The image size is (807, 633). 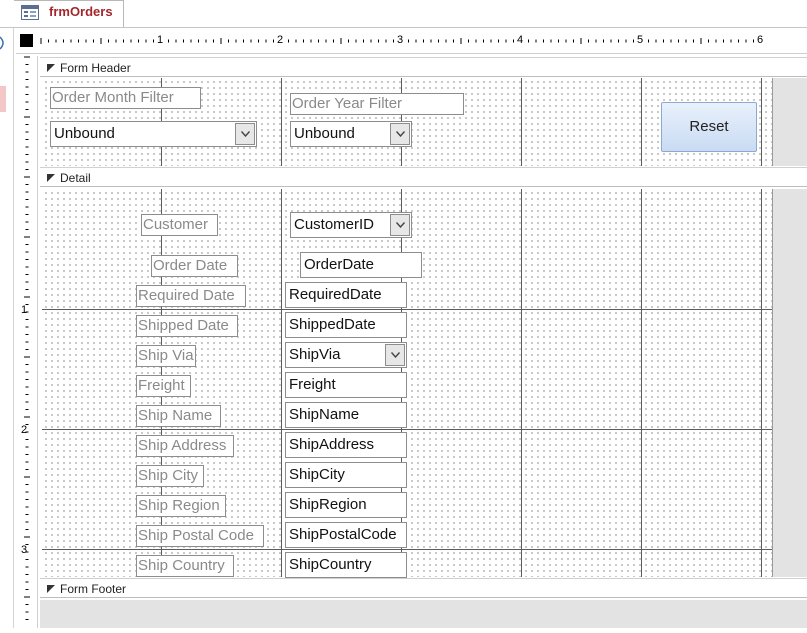 I want to click on vruler-number: 3, so click(x=24, y=550).